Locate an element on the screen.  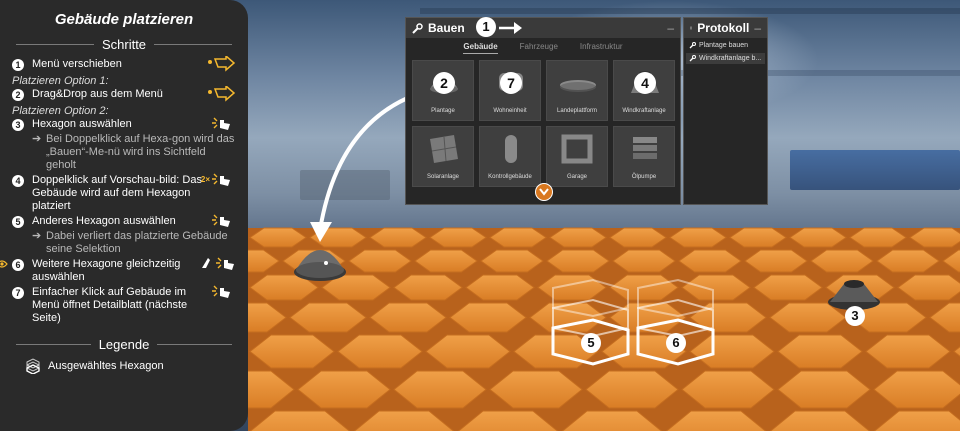
background-container is located at coordinates (875, 170).